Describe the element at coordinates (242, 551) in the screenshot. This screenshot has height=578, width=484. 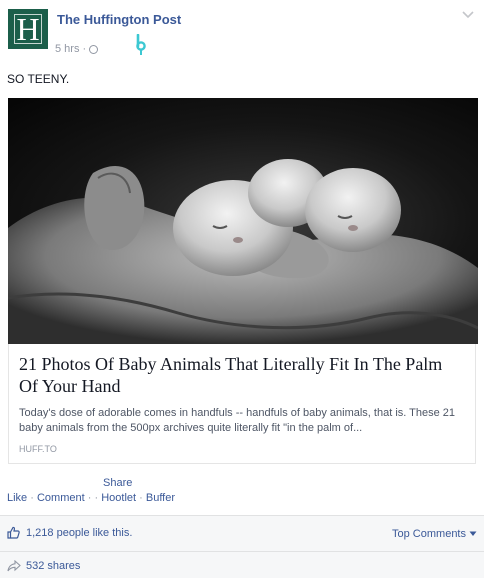
I see `divider` at that location.